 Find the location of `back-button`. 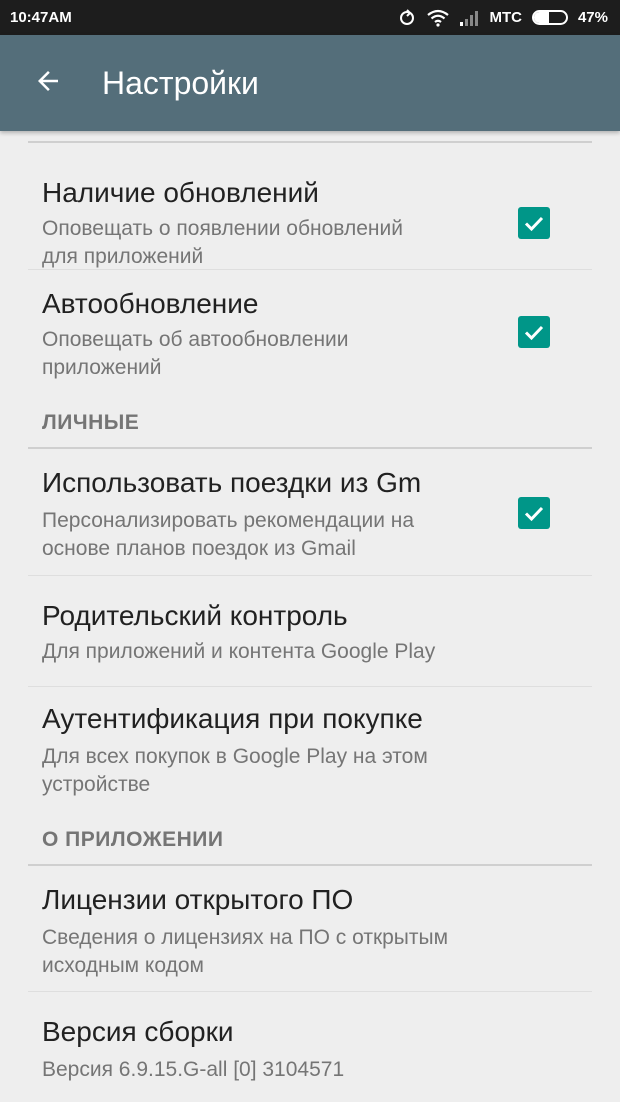

back-button is located at coordinates (48, 83).